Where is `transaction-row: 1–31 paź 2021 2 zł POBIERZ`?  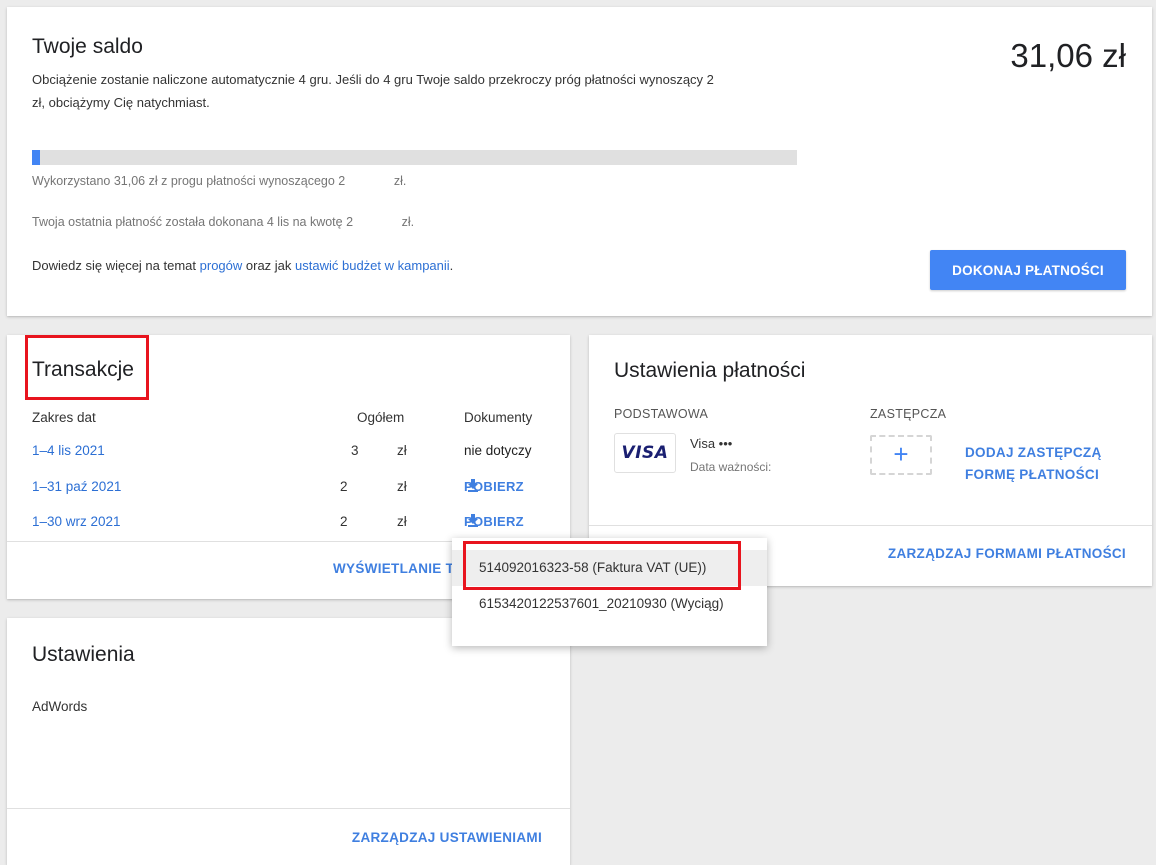 transaction-row: 1–31 paź 2021 2 zł POBIERZ is located at coordinates (288, 491).